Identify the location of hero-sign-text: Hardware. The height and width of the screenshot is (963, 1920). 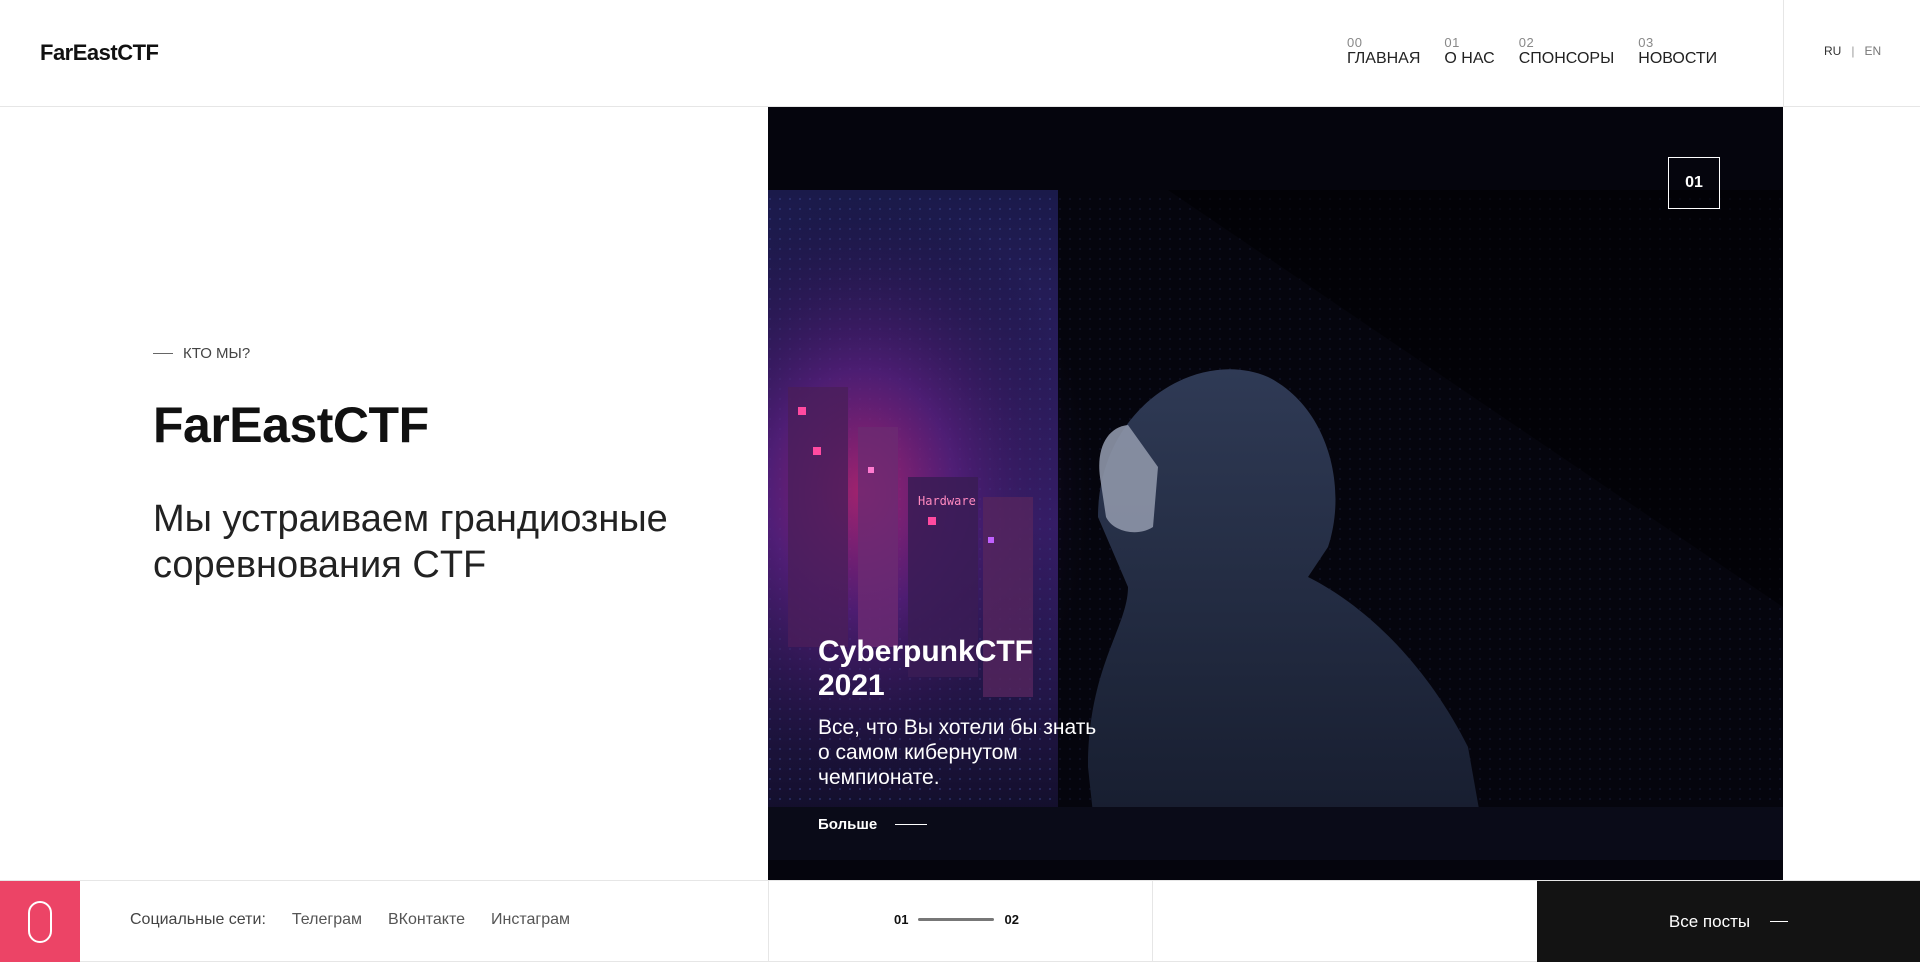
(947, 501).